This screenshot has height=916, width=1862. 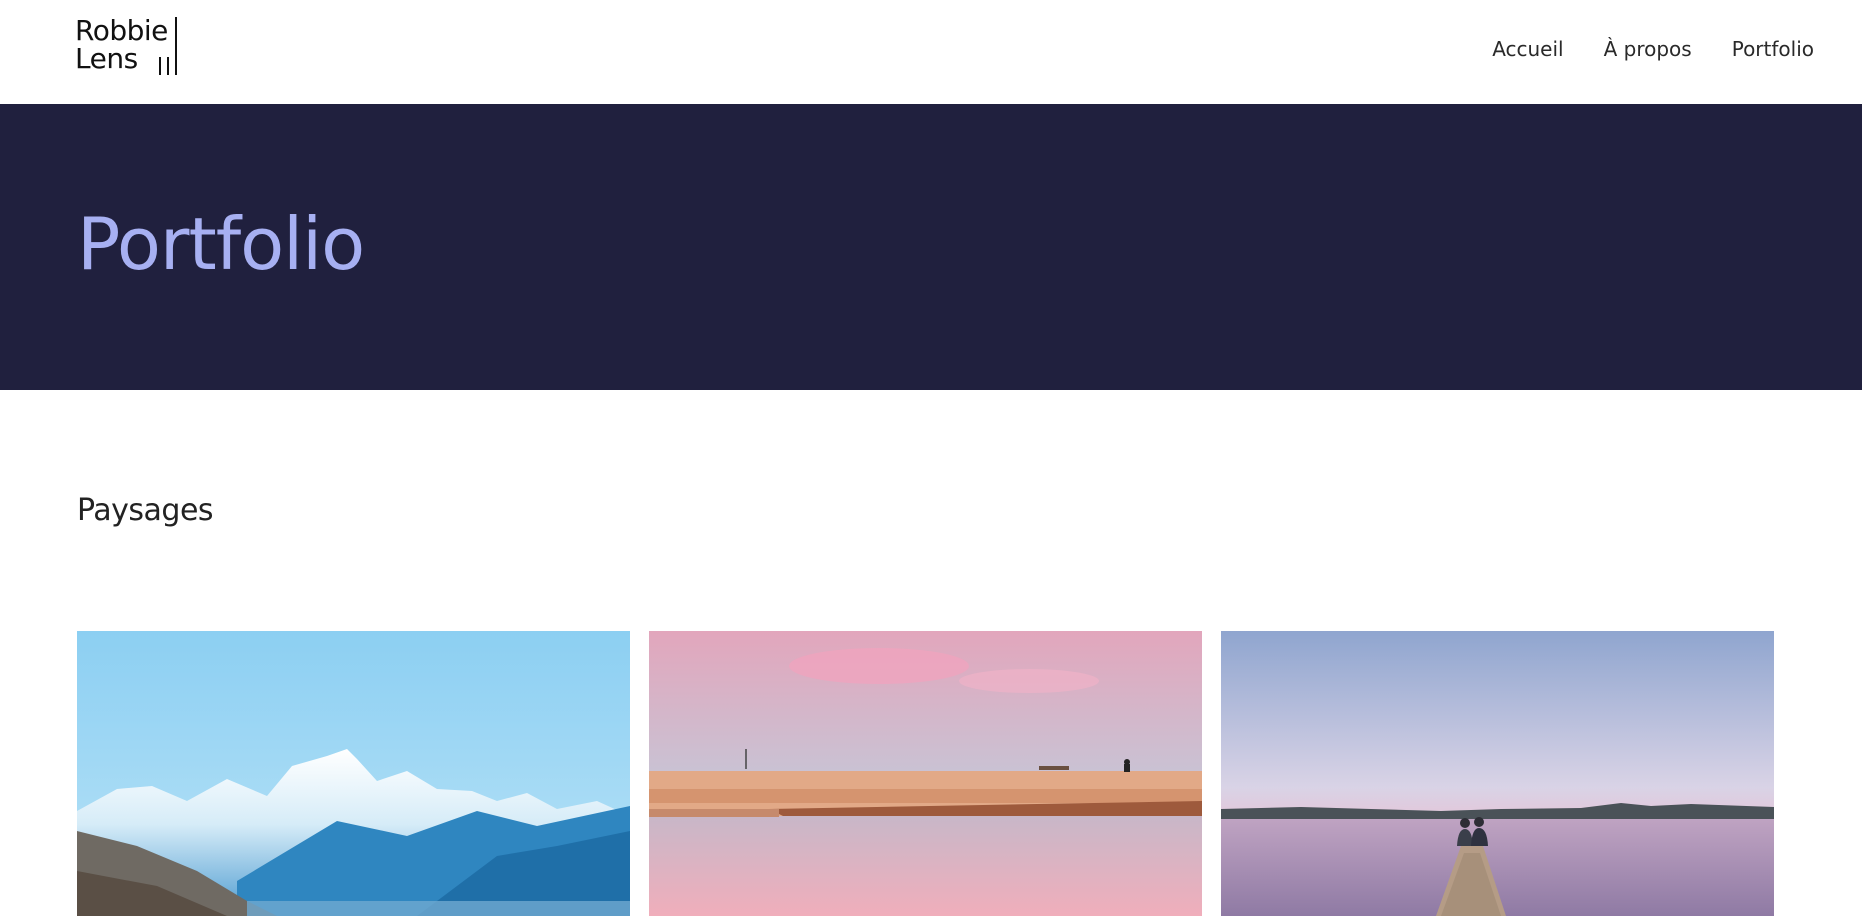 I want to click on page-title: Portfolio, so click(x=221, y=244).